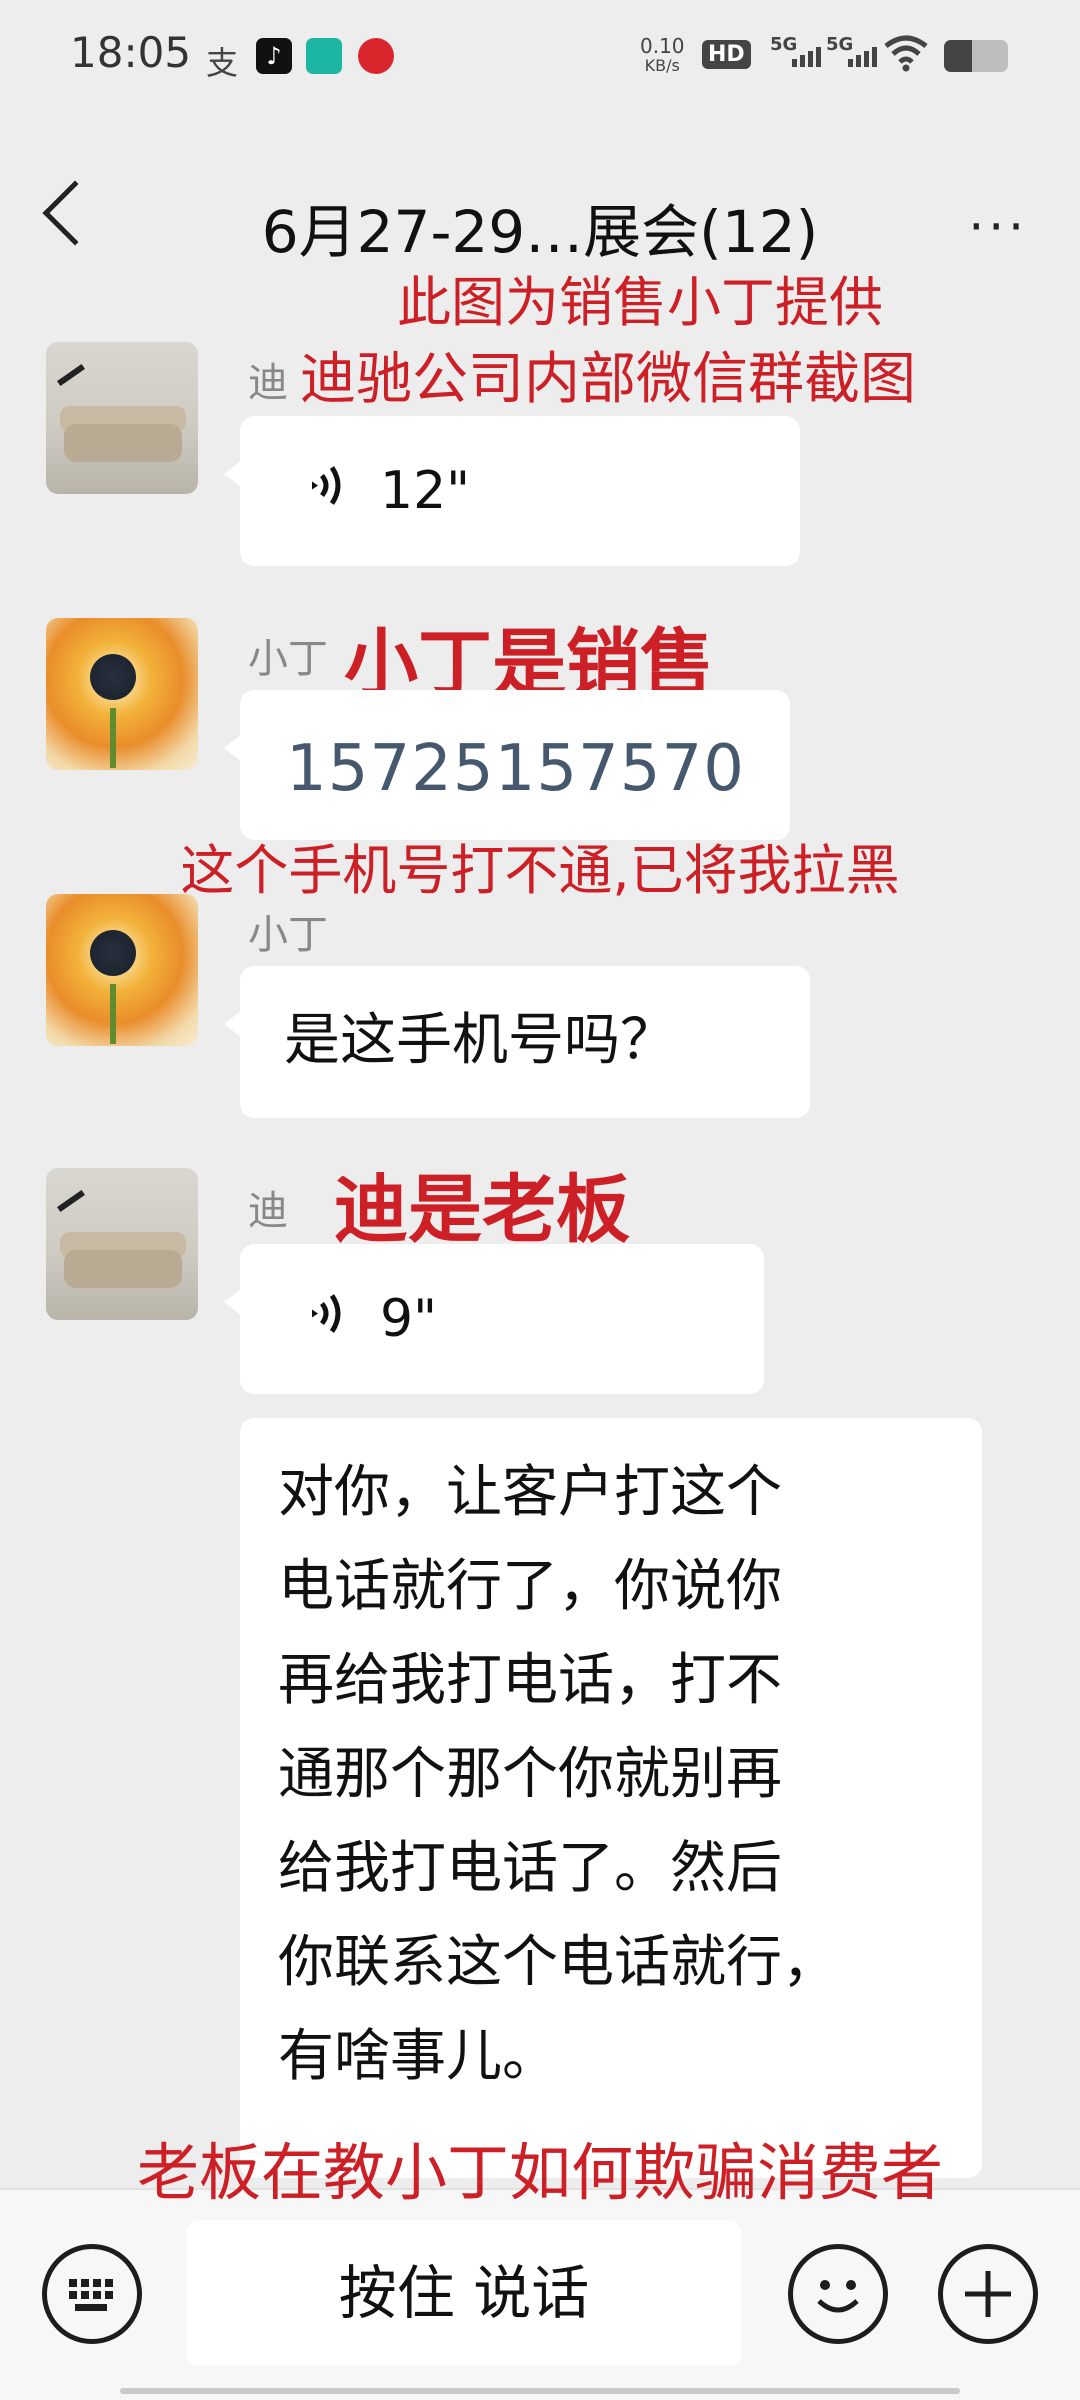 Image resolution: width=1080 pixels, height=2400 pixels. What do you see at coordinates (324, 56) in the screenshot?
I see `boss-app-icon` at bounding box center [324, 56].